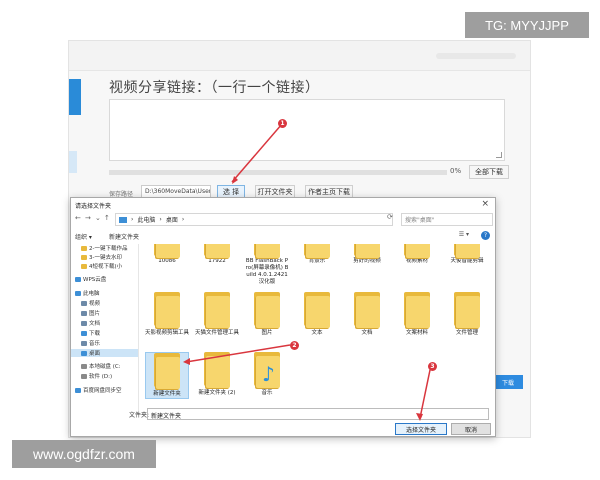  I want to click on download-button: 下载, so click(508, 382).